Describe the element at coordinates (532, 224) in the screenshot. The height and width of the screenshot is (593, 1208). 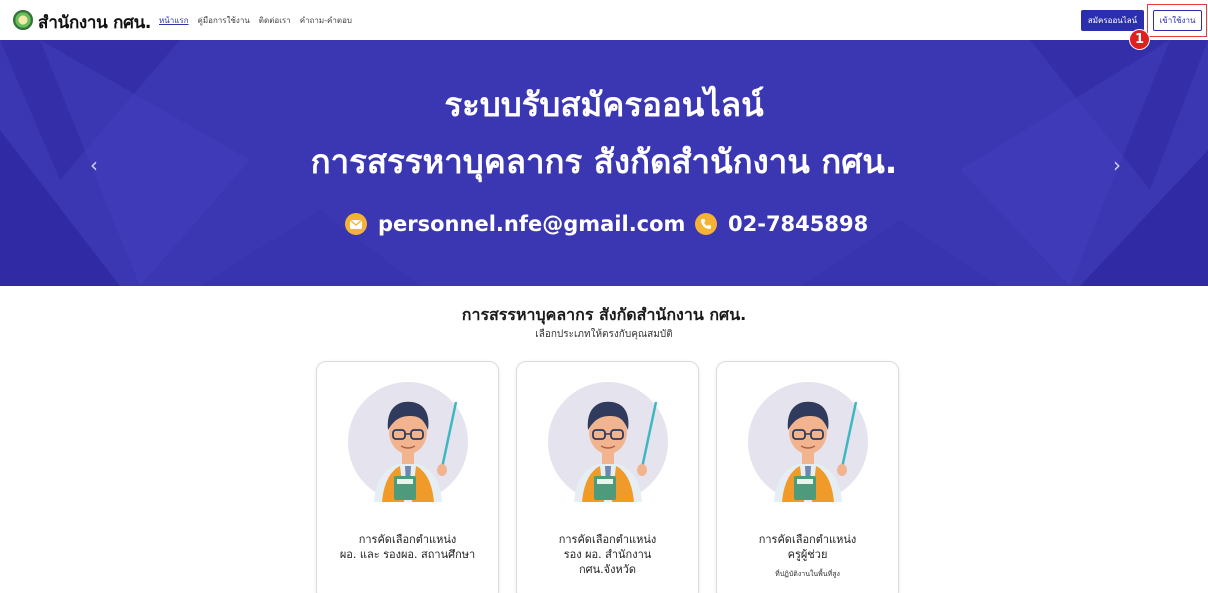
I see `contact-email-text: personnel.nfe@gmail.com` at that location.